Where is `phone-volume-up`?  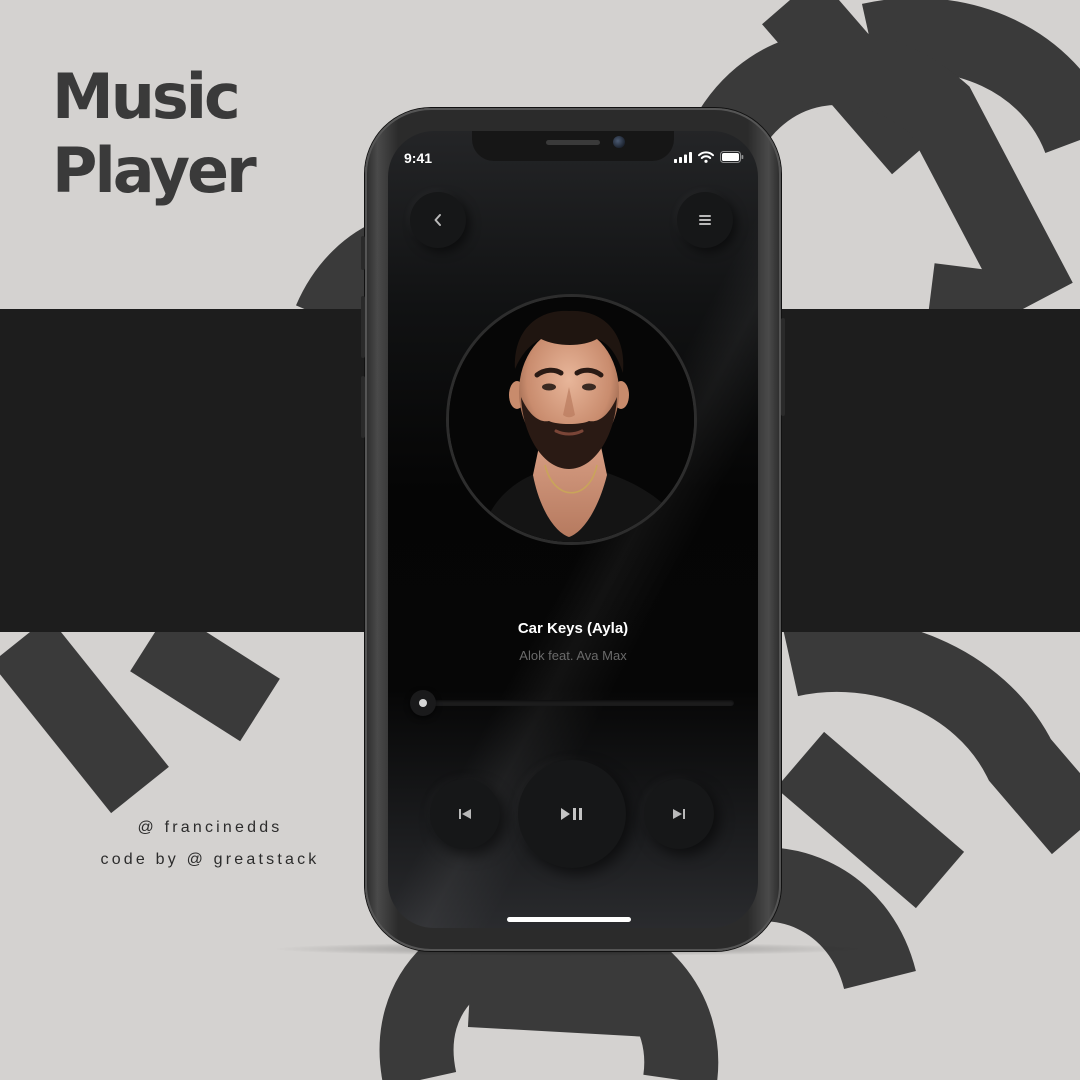
phone-volume-up is located at coordinates (363, 327).